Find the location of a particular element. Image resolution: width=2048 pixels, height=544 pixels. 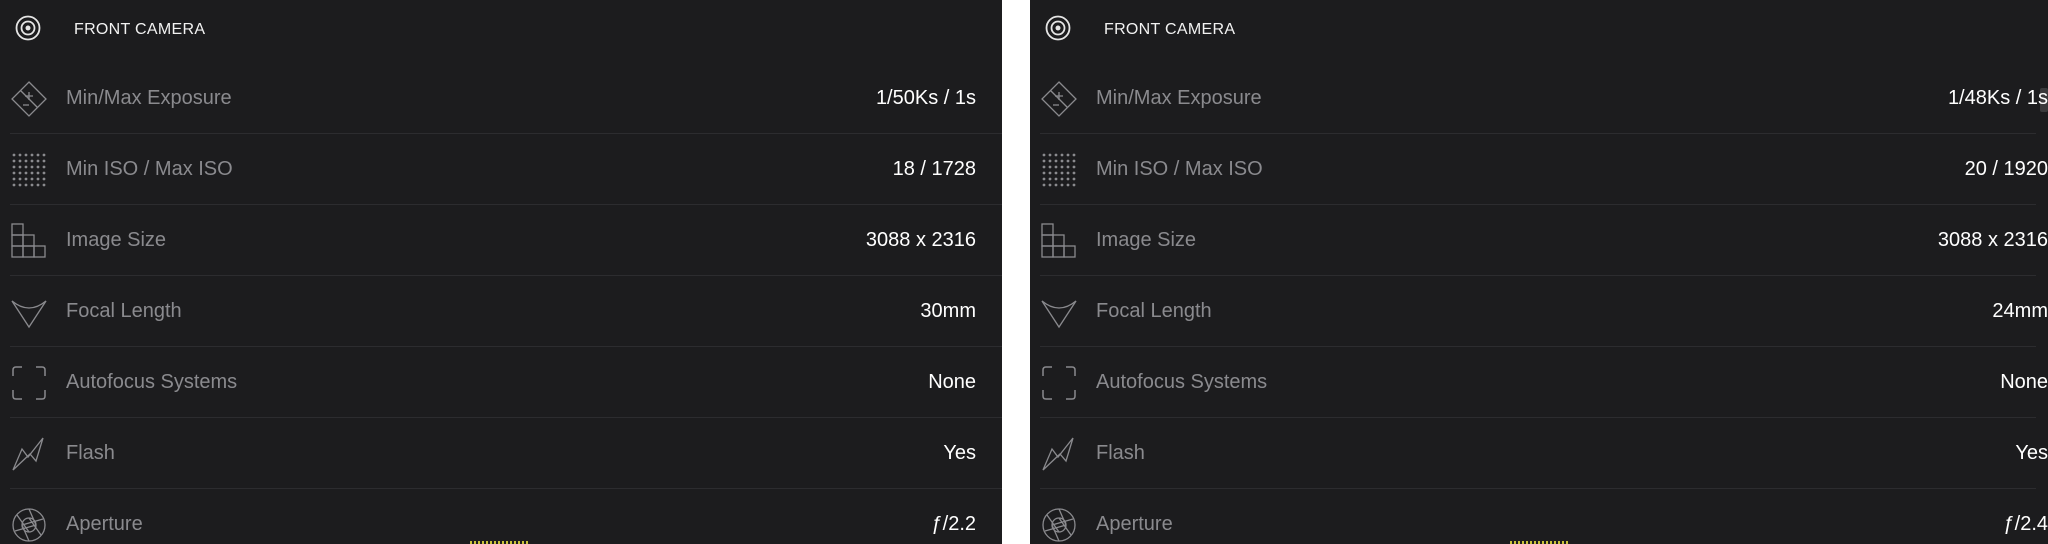

spec-value: 1/48Ks / 1s is located at coordinates (1997, 98).